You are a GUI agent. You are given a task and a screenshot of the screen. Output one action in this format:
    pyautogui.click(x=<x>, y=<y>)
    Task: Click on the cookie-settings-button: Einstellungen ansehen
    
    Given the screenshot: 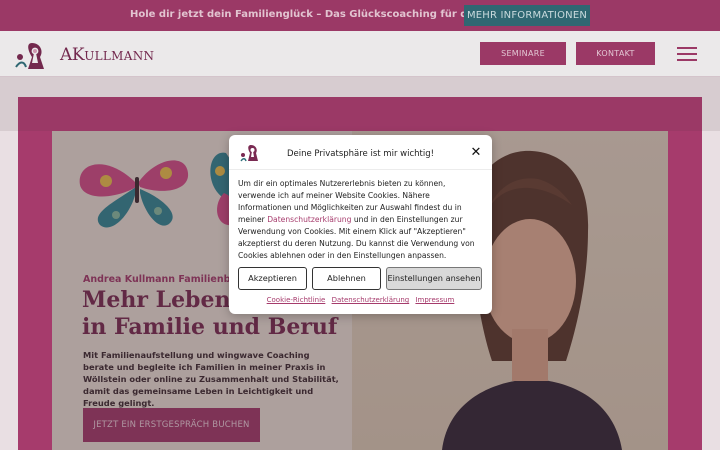 What is the action you would take?
    pyautogui.click(x=434, y=278)
    